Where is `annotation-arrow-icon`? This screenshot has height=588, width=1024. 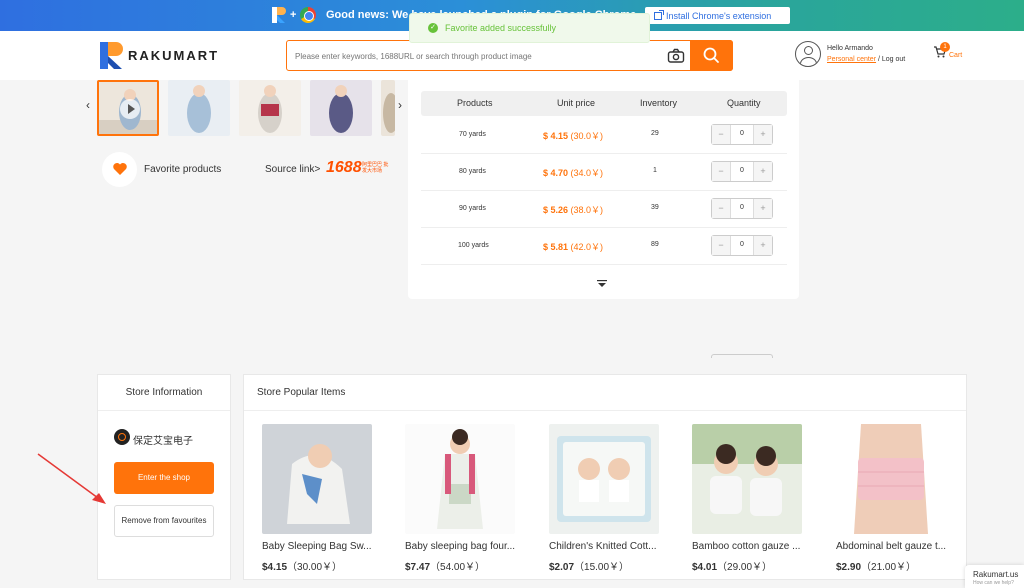 annotation-arrow-icon is located at coordinates (71, 478).